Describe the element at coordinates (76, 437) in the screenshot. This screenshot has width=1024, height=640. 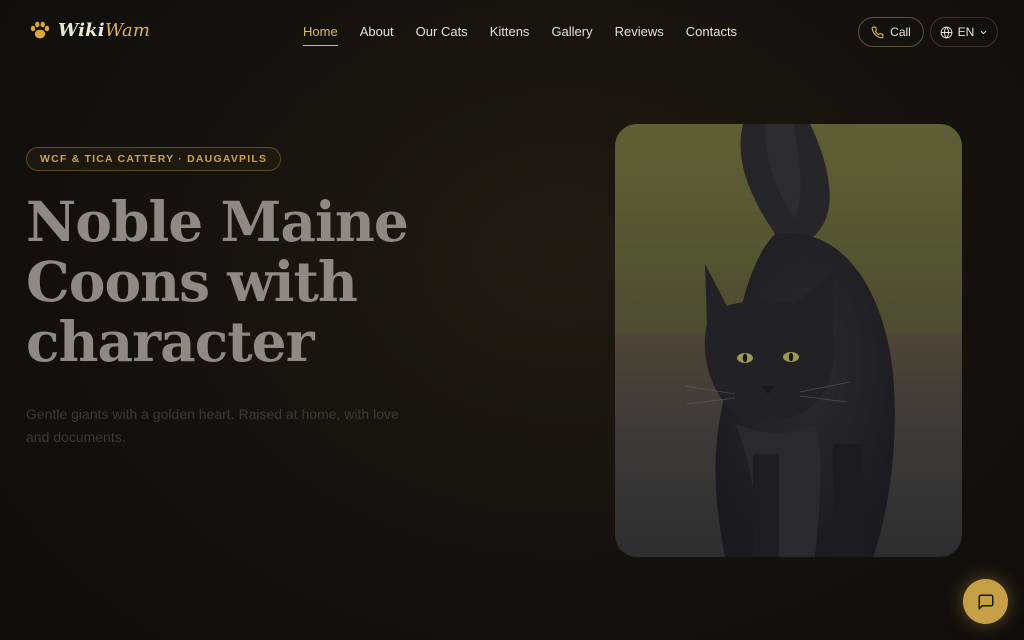
I see `hero-subtitle-line: and documents.` at that location.